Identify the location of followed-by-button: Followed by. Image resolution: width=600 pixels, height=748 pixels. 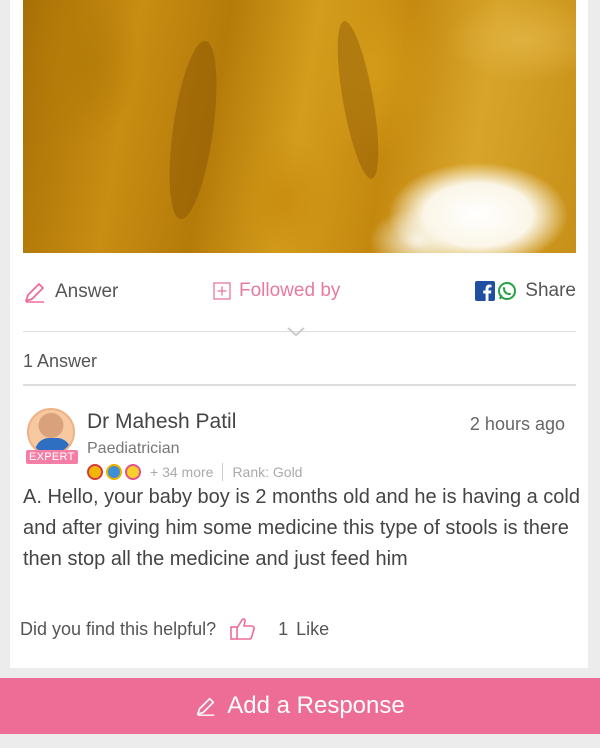
(276, 291).